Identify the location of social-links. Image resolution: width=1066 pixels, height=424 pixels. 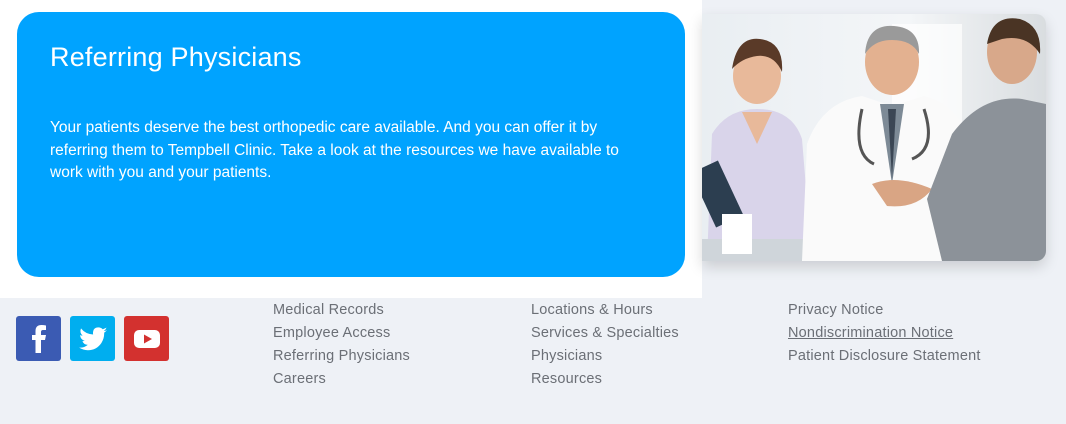
(92, 338).